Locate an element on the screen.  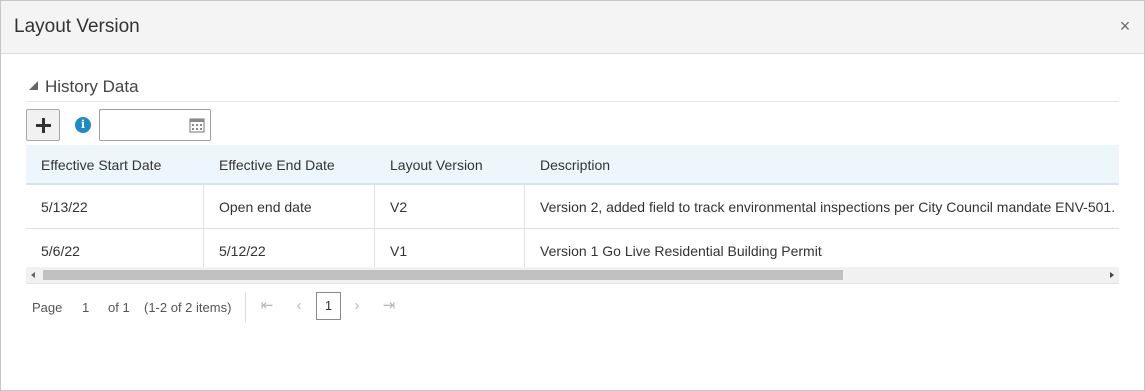
last-page-icon: ⇥ is located at coordinates (389, 306).